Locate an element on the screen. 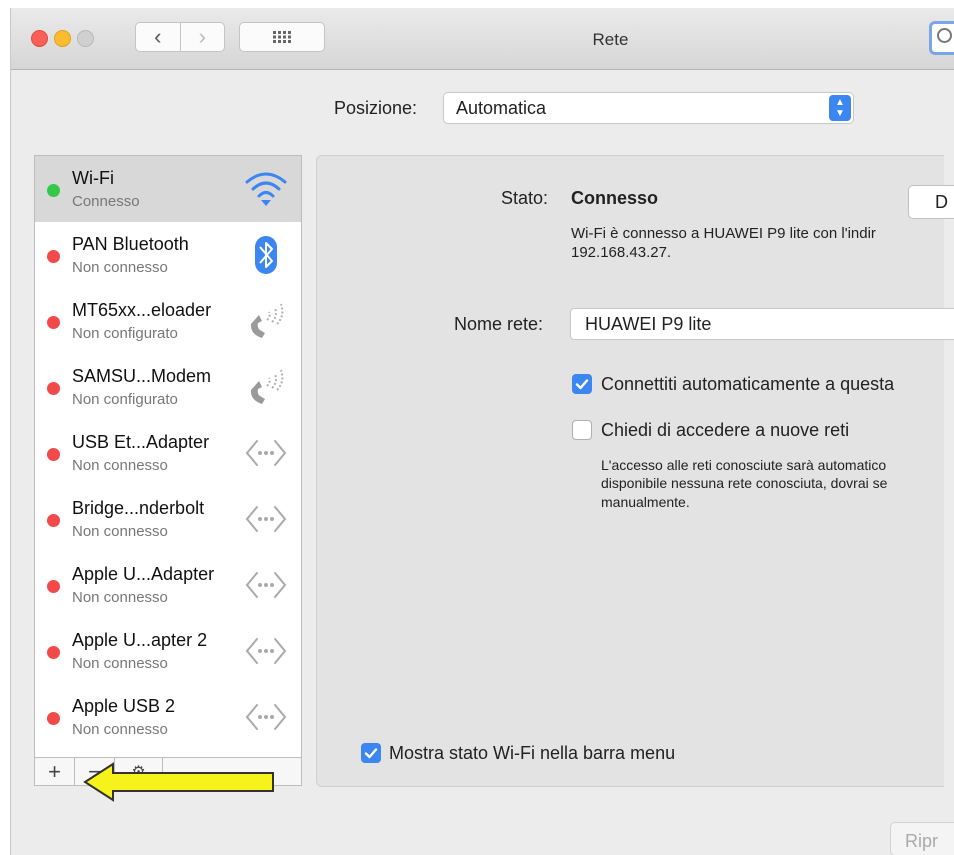  add-service-button: + is located at coordinates (55, 771).